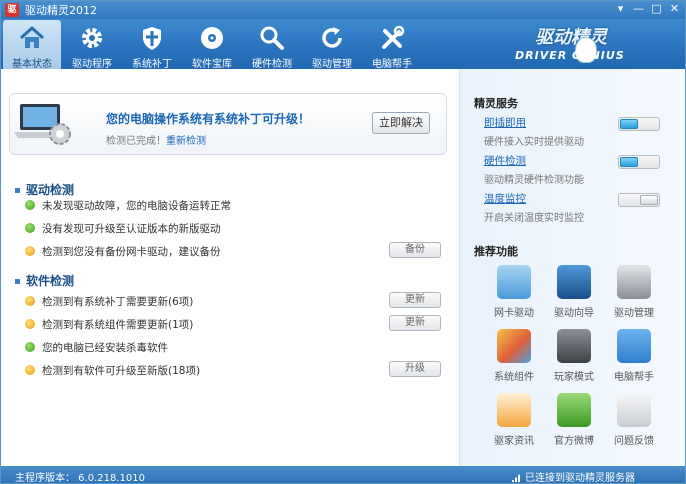 Image resolution: width=686 pixels, height=484 pixels. I want to click on tab-driver-programs: 驱动程序, so click(92, 45).